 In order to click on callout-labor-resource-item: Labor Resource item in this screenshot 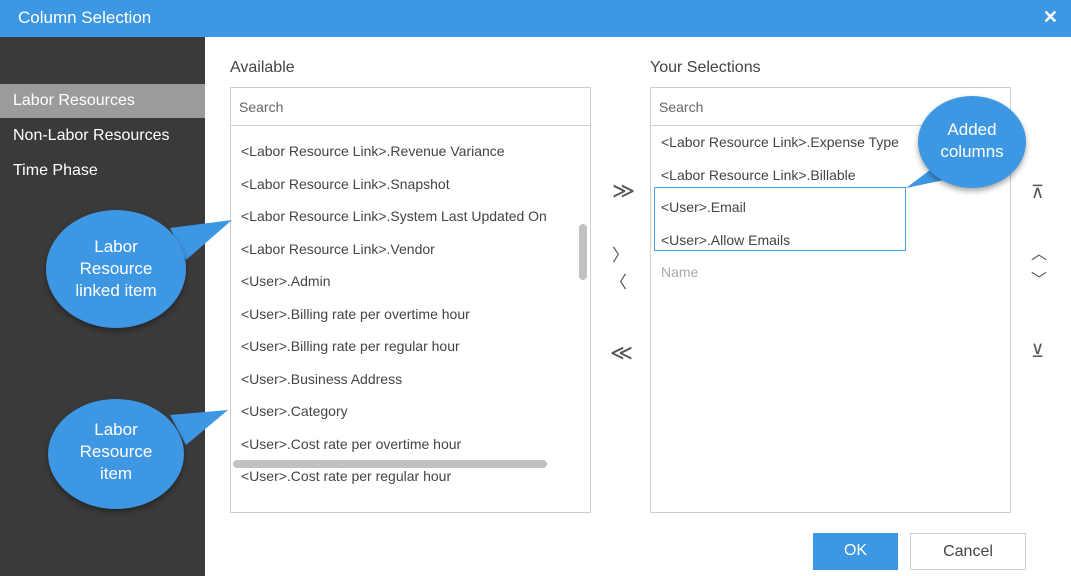, I will do `click(116, 454)`.